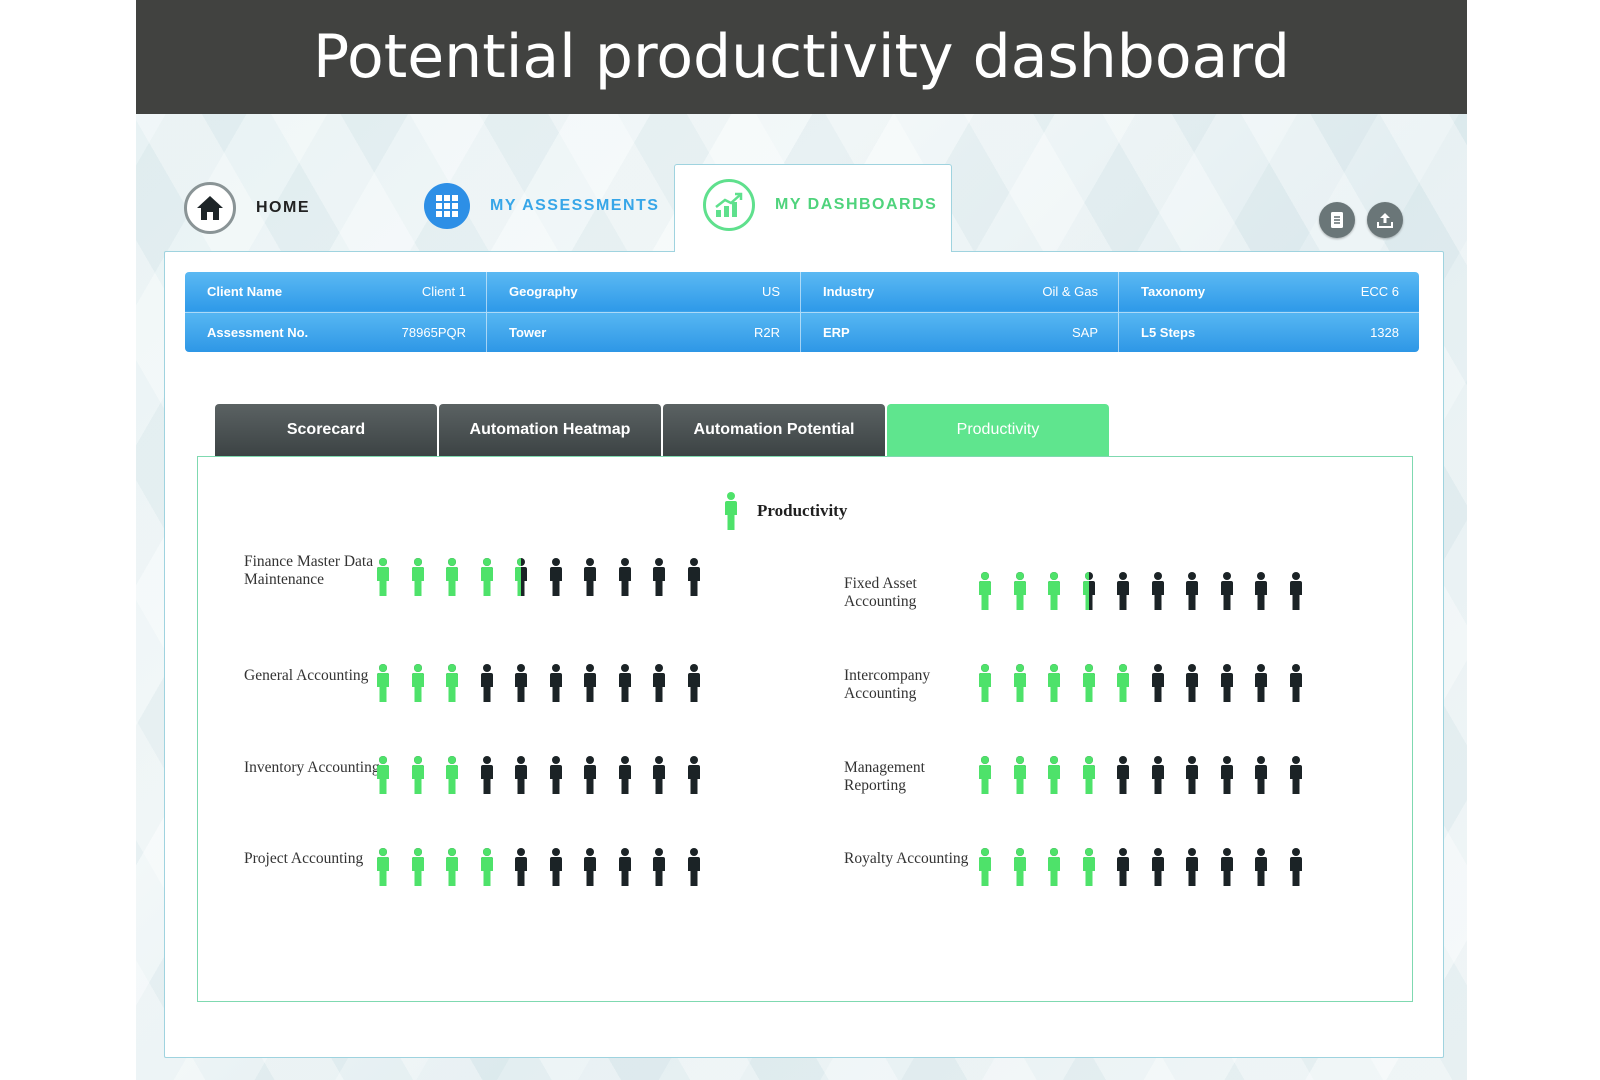  I want to click on page-title: Potential productivity dashboard, so click(801, 57).